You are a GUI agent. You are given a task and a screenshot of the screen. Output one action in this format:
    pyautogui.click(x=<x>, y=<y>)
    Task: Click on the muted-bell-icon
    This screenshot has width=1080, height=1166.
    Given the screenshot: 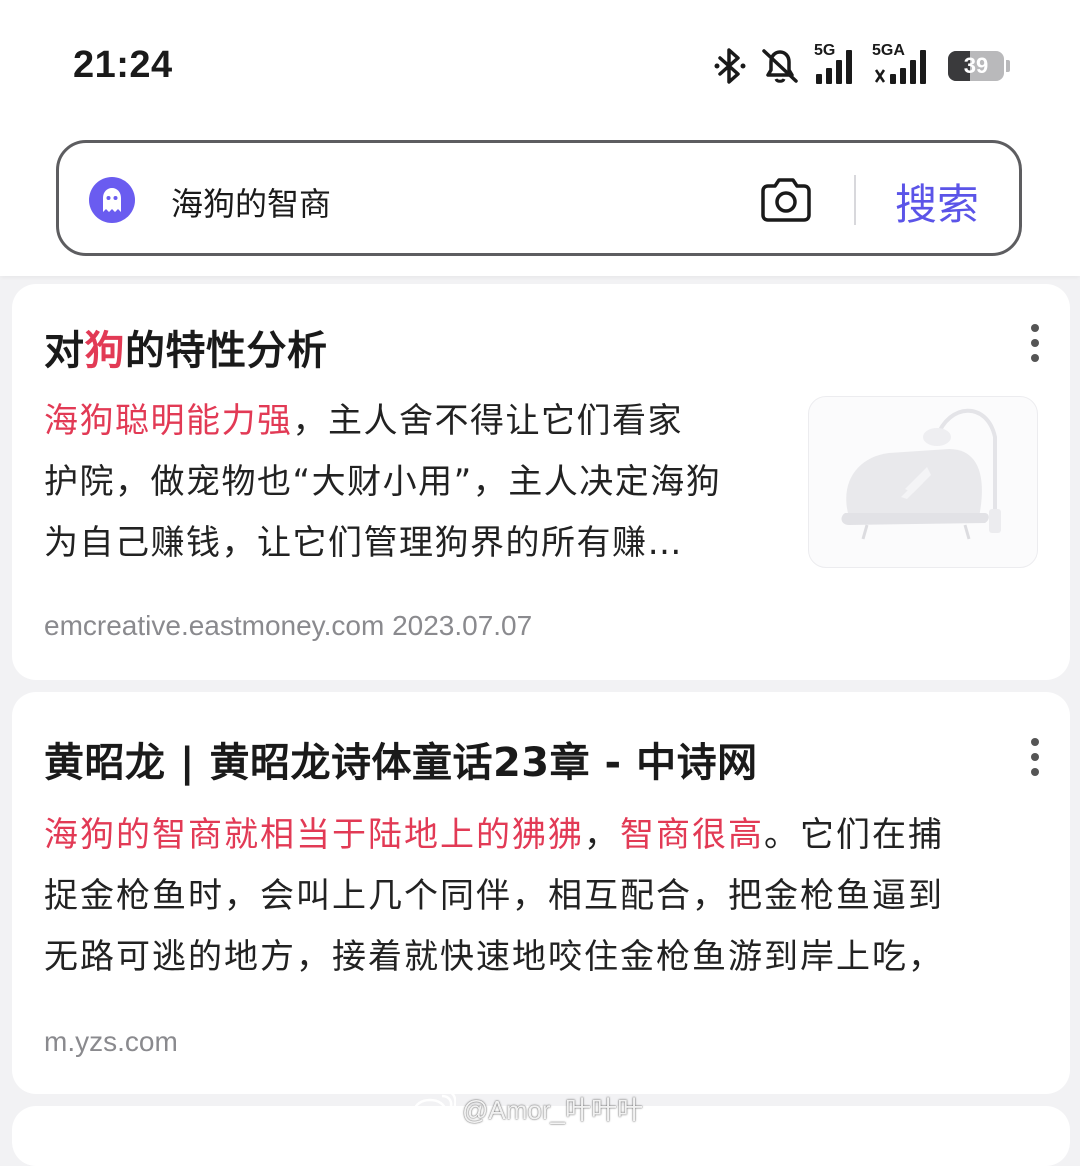 What is the action you would take?
    pyautogui.click(x=780, y=66)
    